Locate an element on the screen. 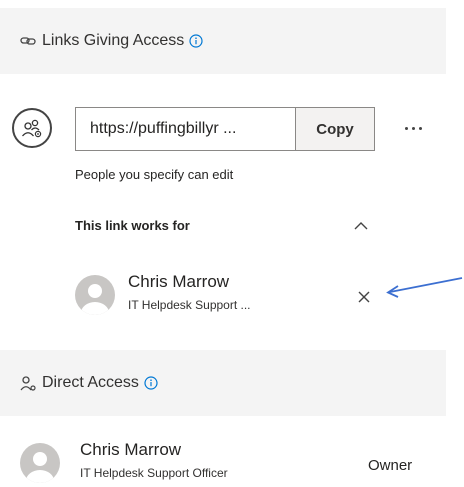 This screenshot has height=487, width=464. direct-person-name: Chris Marrow is located at coordinates (131, 449).